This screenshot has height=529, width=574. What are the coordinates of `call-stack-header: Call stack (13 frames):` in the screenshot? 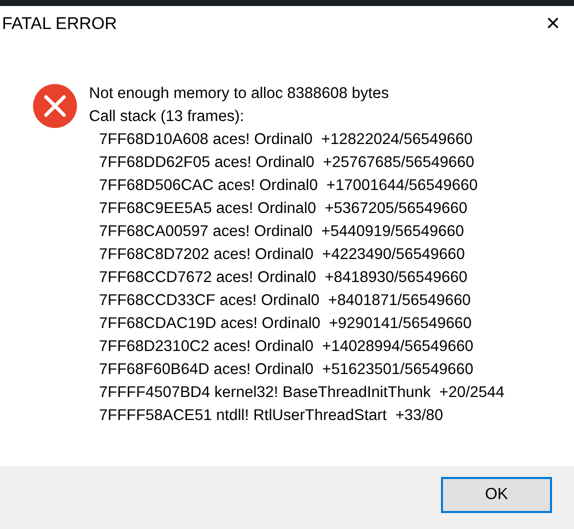 It's located at (167, 117).